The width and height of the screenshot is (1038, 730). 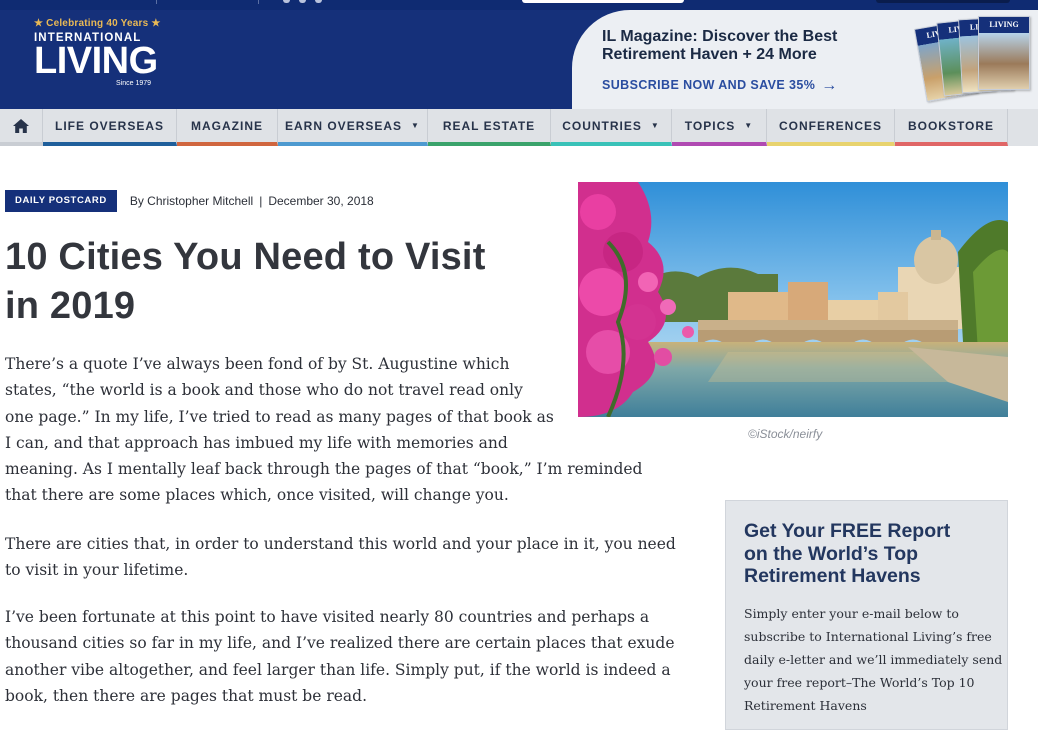 I want to click on top-utility-bar, so click(x=519, y=5).